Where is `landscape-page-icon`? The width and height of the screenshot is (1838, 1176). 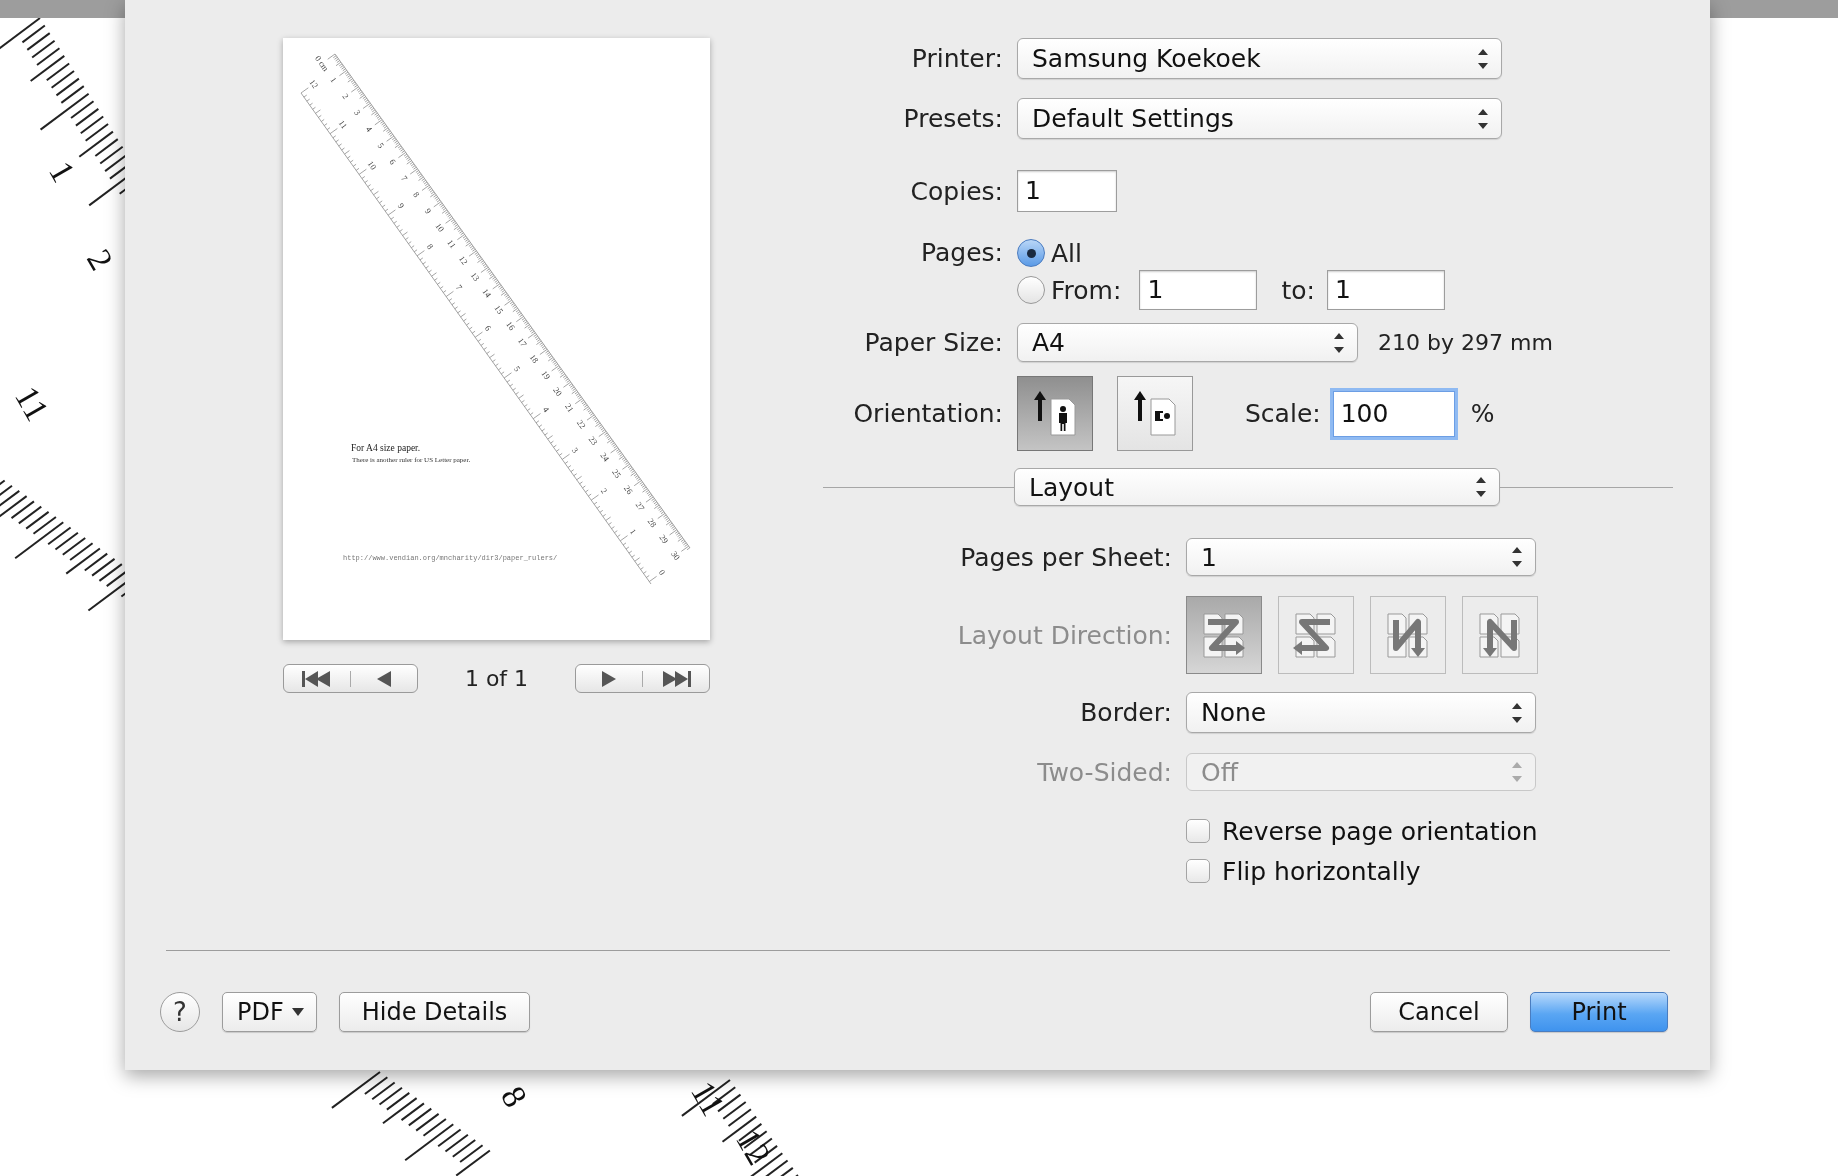 landscape-page-icon is located at coordinates (1155, 413).